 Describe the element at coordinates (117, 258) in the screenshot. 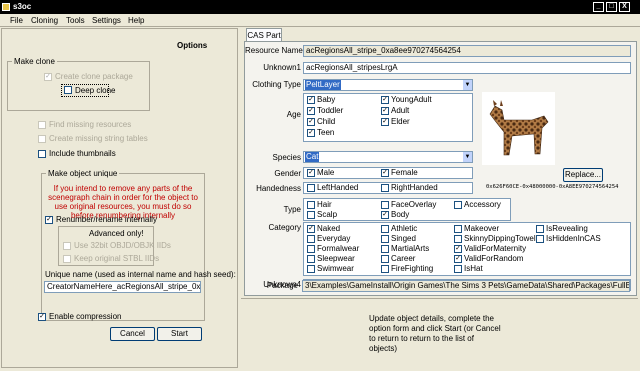

I see `keep-stbl-label: Keep original STBL IIDs` at that location.